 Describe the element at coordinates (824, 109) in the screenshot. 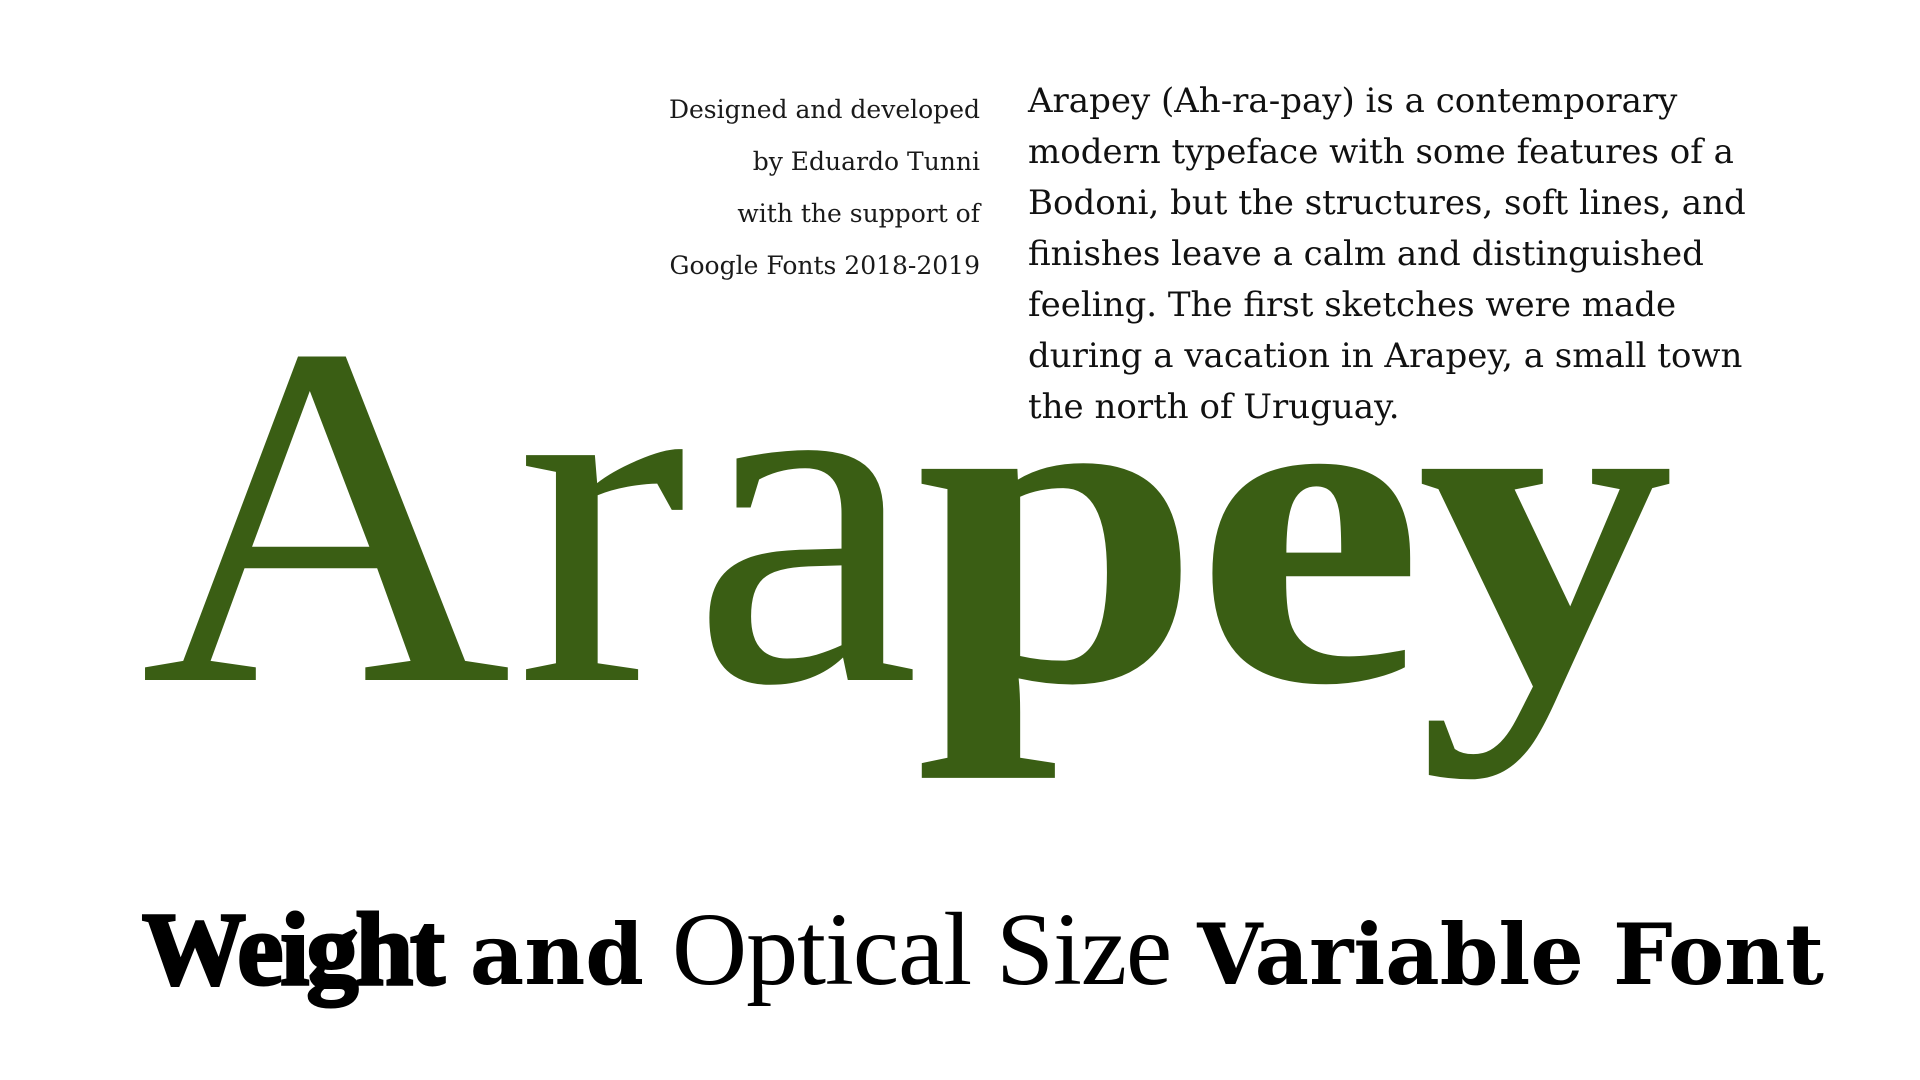

I see `credits-line-1: Designed and developed` at that location.